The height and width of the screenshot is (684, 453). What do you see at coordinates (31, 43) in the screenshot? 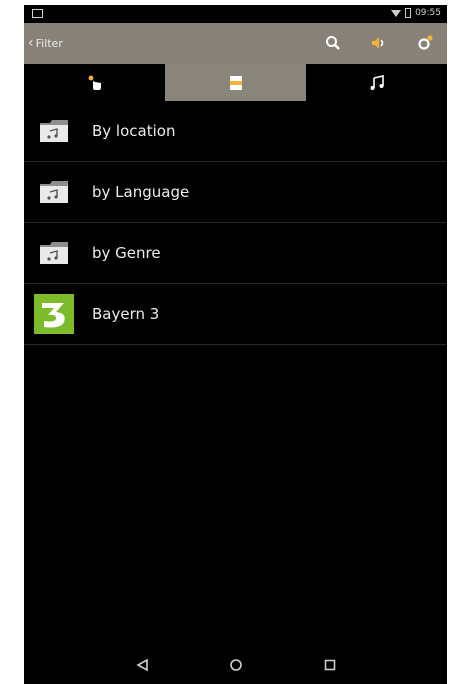
I see `chevron-left-icon: ‹` at bounding box center [31, 43].